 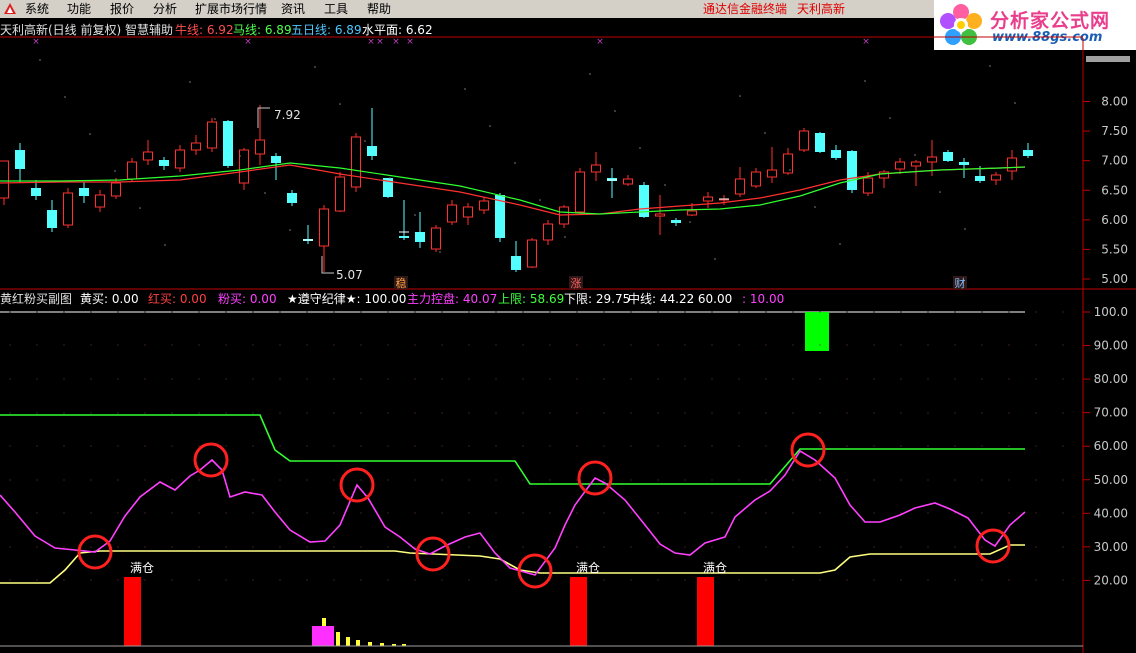 I want to click on sub-tick-label: 60.00, so click(x=1111, y=446).